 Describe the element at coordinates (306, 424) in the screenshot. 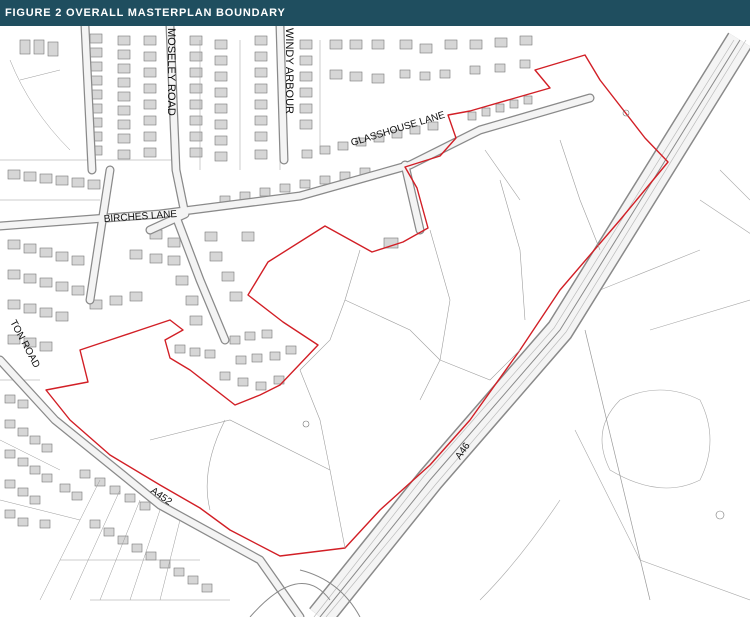

I see `pond-marker` at that location.